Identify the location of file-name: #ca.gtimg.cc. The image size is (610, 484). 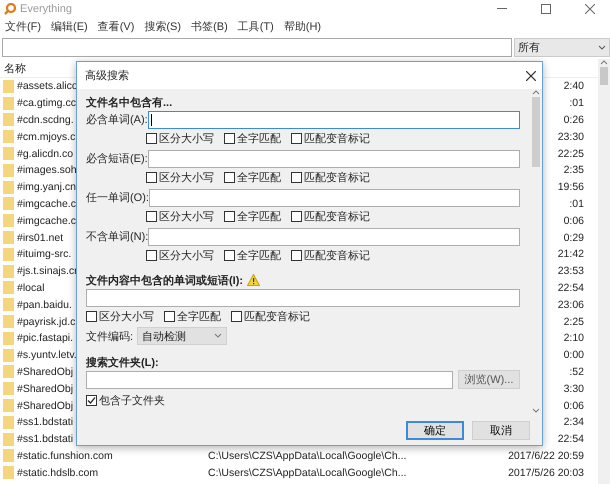
(46, 103).